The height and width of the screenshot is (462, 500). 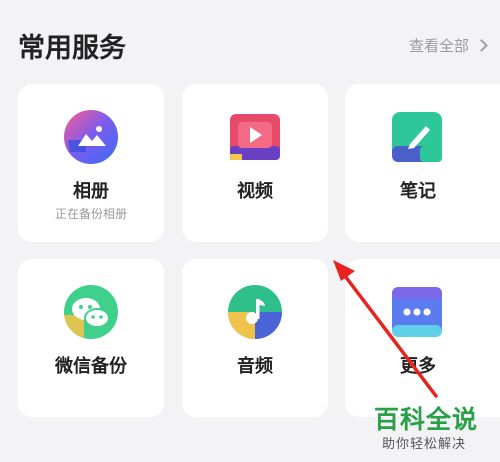 I want to click on watermark: 百科全说 助你轻松解决, so click(x=432, y=430).